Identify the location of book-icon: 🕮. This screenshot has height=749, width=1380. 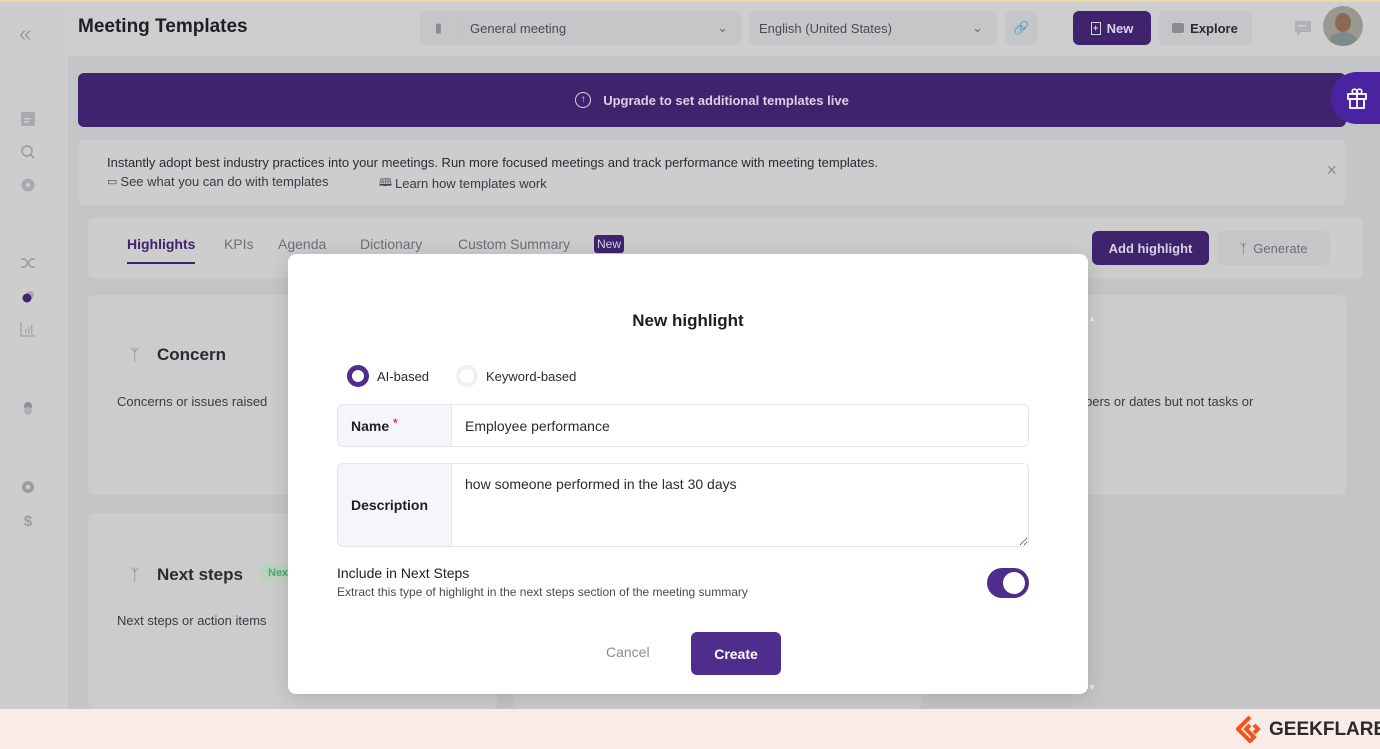
(385, 183).